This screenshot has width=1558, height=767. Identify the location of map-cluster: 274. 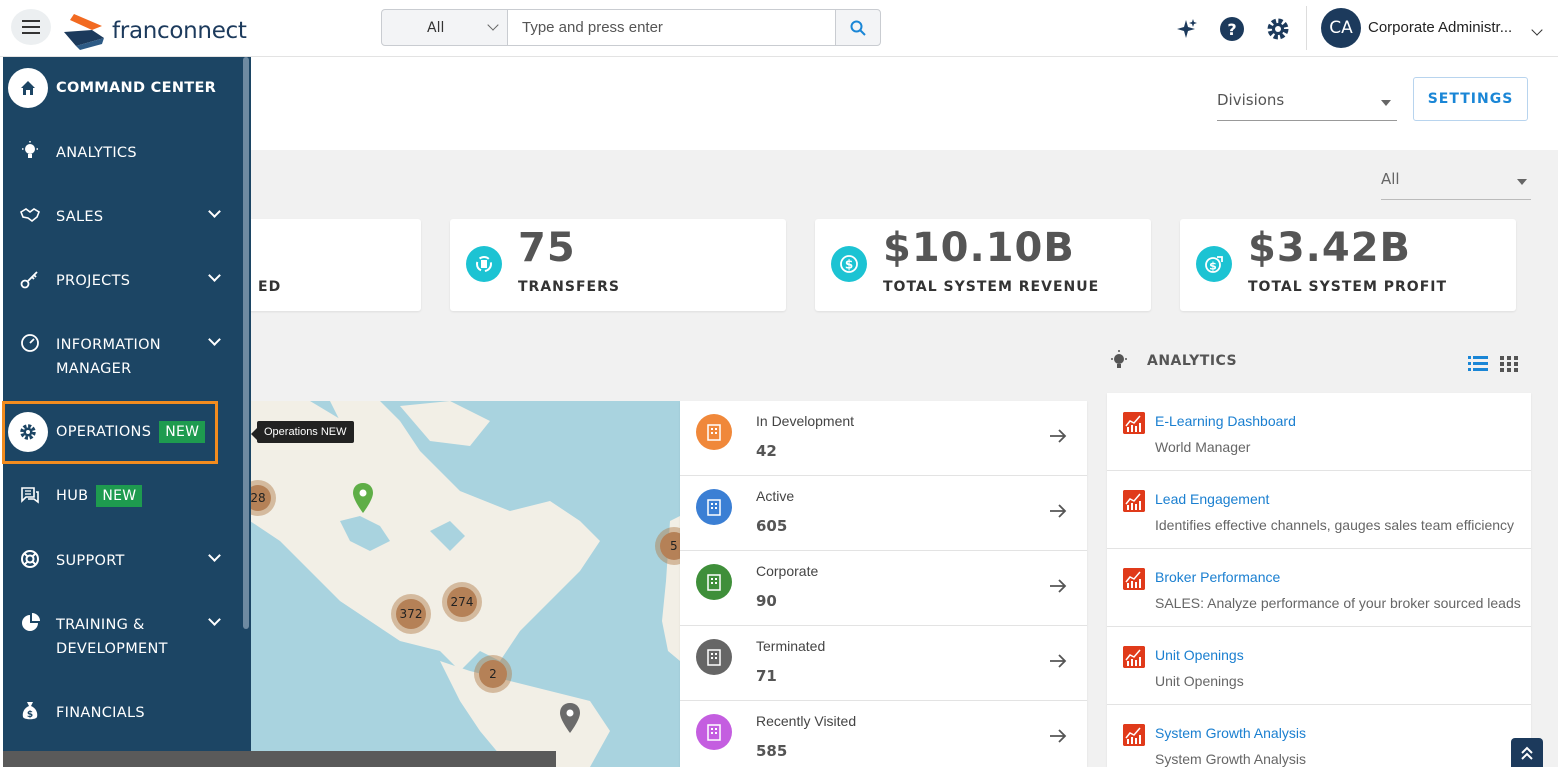
(462, 602).